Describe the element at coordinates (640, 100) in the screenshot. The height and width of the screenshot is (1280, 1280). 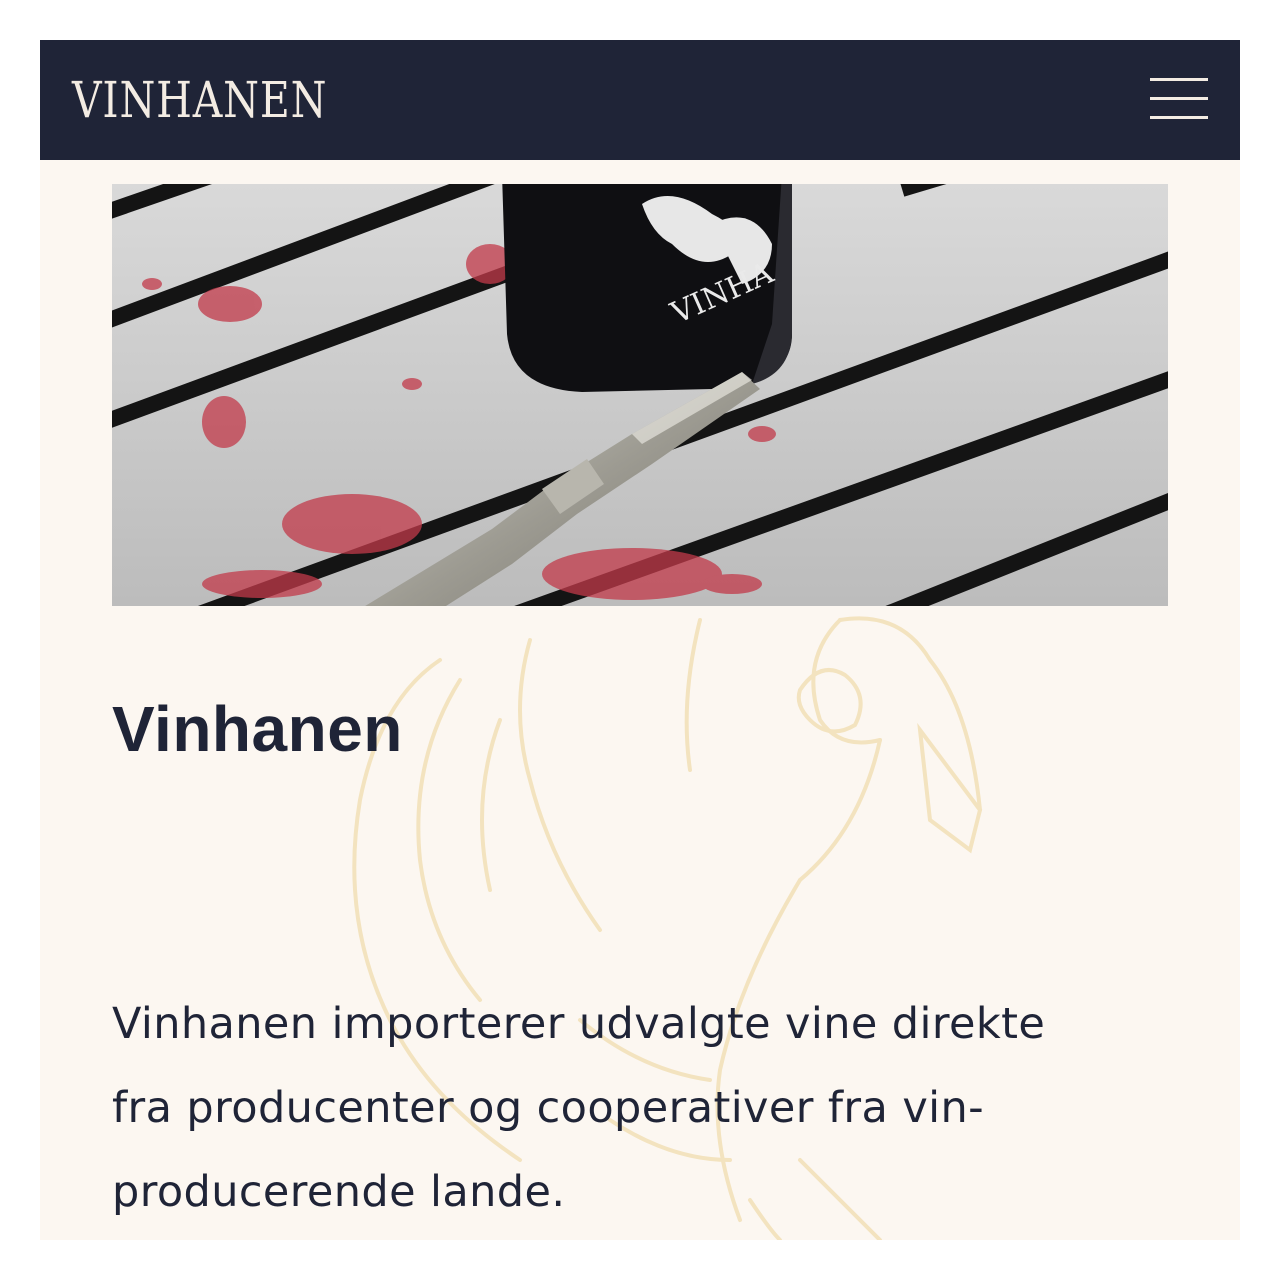
I see `top-navbar: VINHANEN` at that location.